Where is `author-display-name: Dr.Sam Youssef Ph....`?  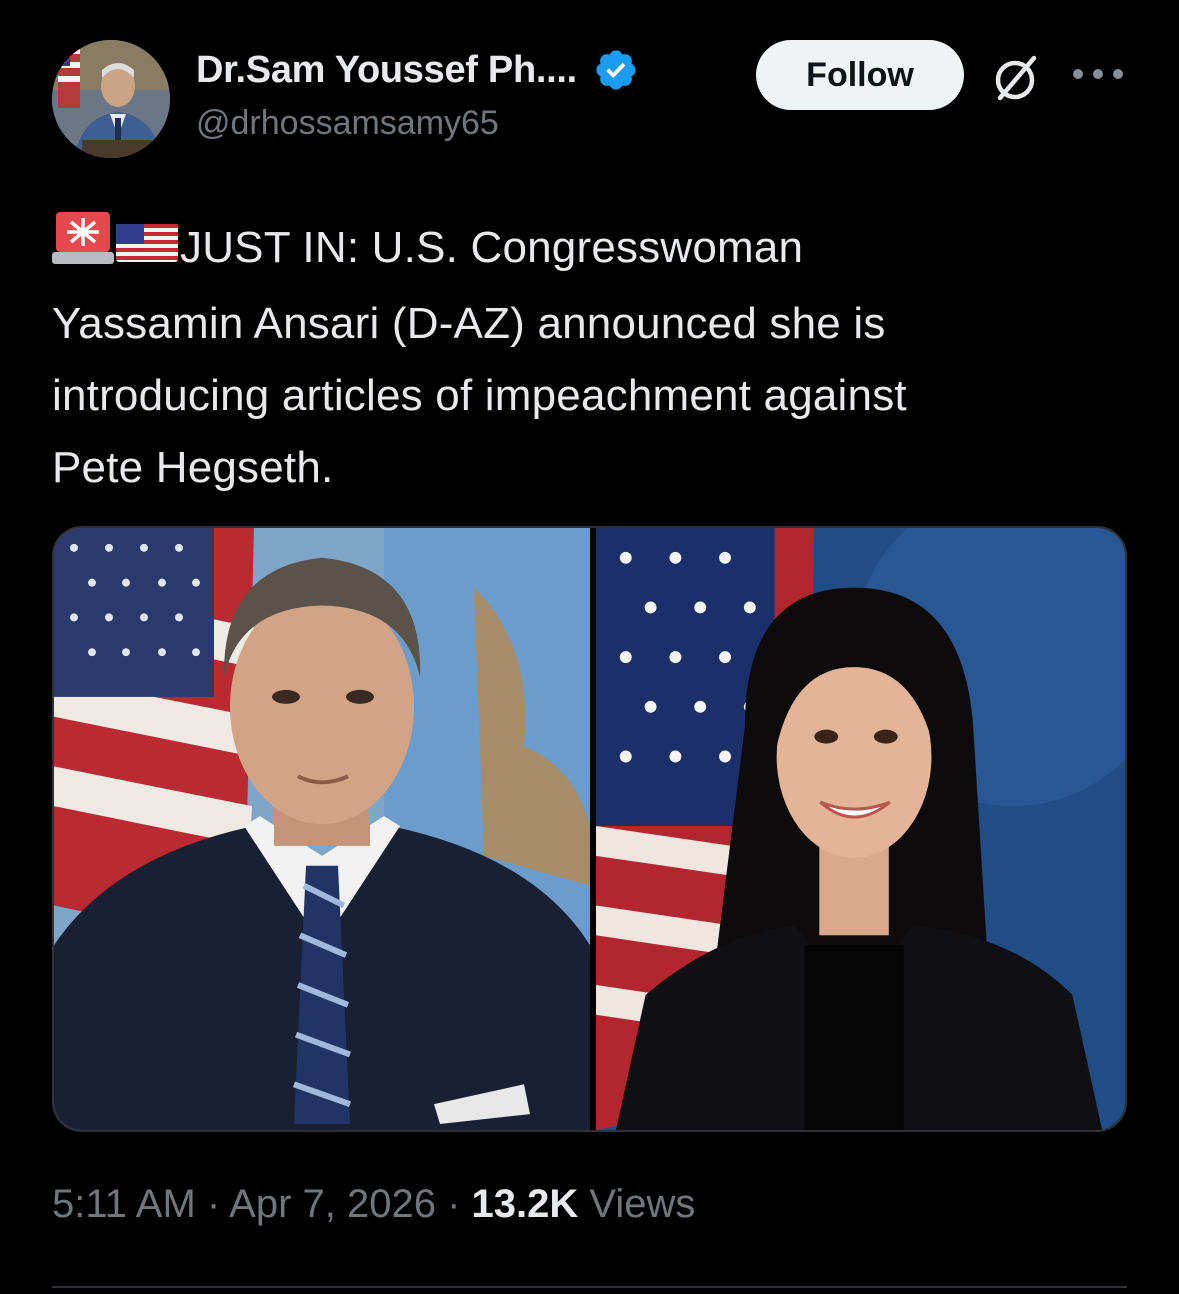
author-display-name: Dr.Sam Youssef Ph.... is located at coordinates (386, 70).